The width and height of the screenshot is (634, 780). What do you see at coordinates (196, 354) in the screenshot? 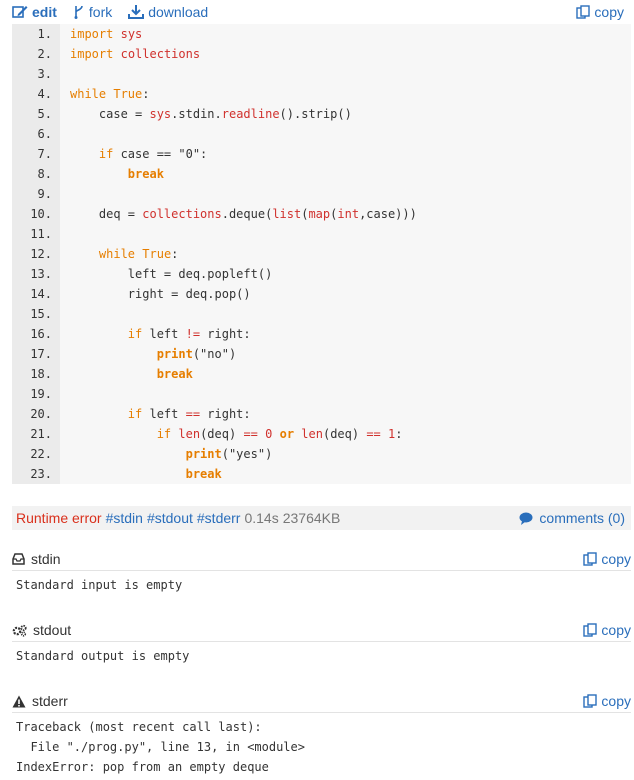
I see `code-text: print("no")` at bounding box center [196, 354].